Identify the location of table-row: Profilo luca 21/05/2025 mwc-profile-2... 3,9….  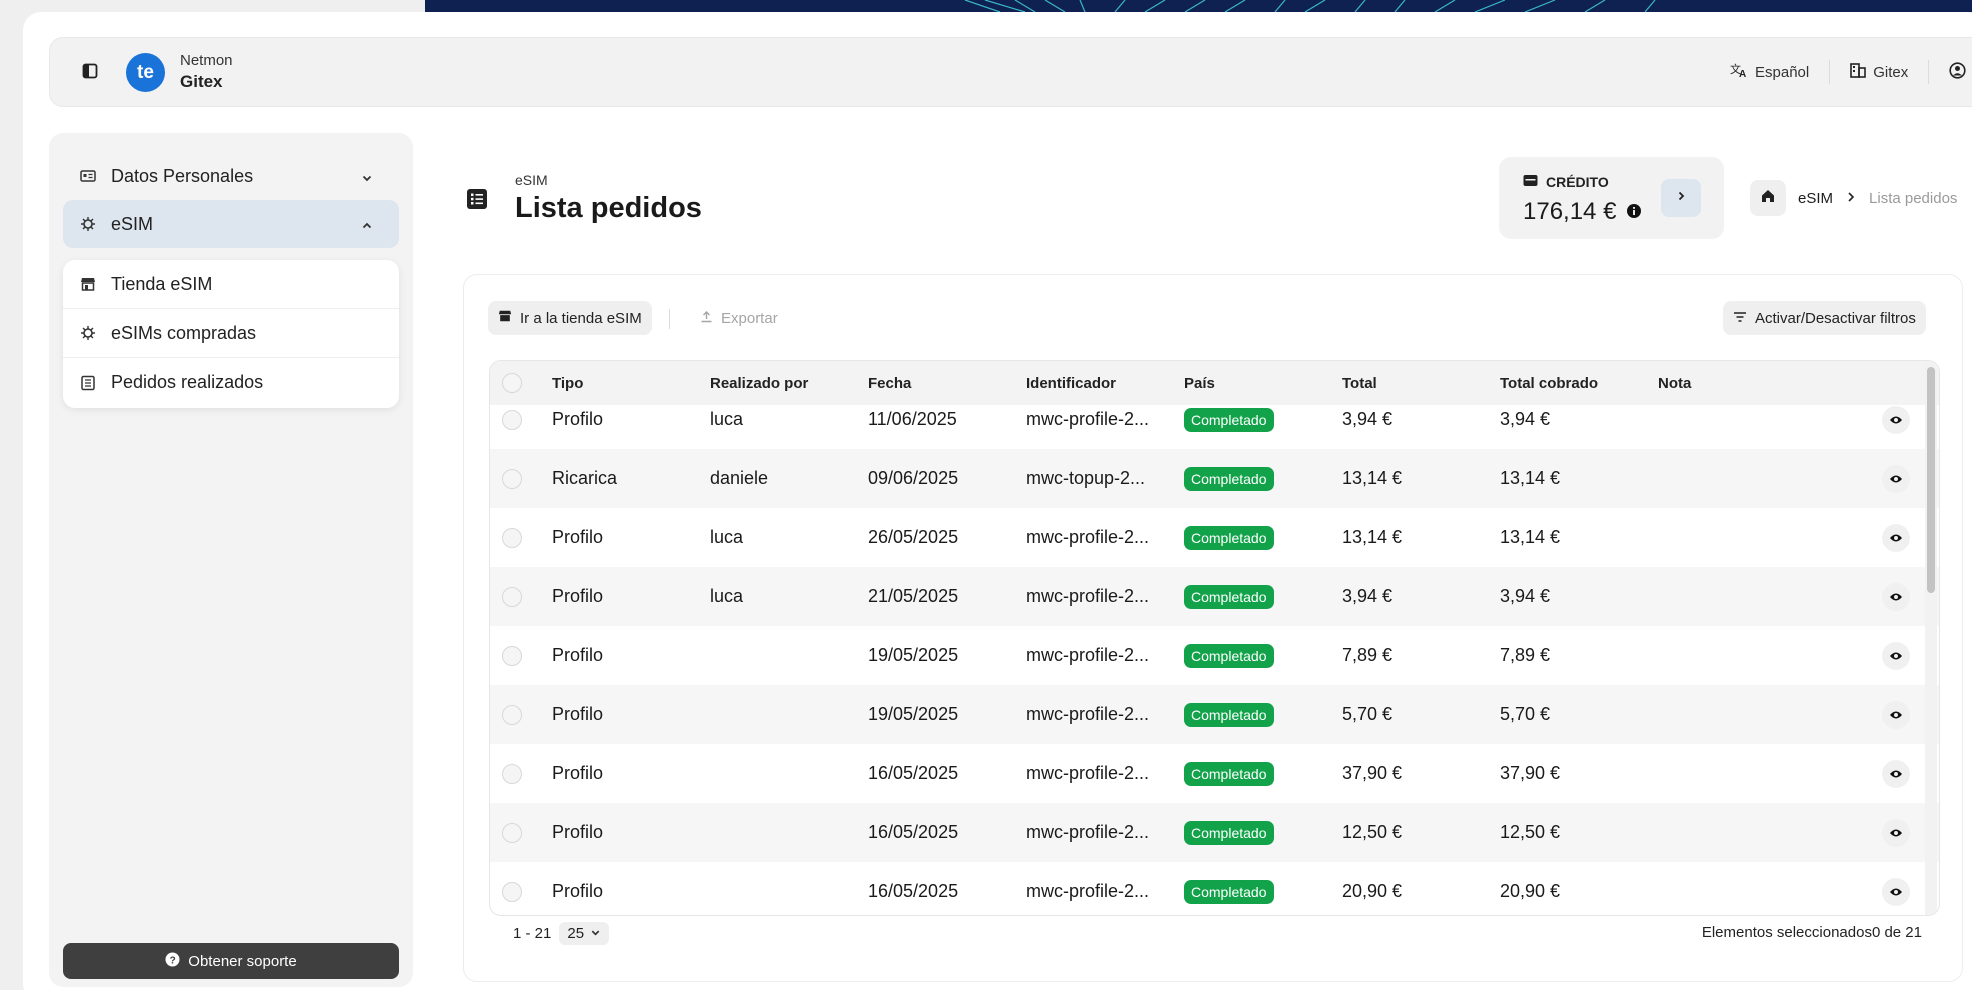
(1214, 596).